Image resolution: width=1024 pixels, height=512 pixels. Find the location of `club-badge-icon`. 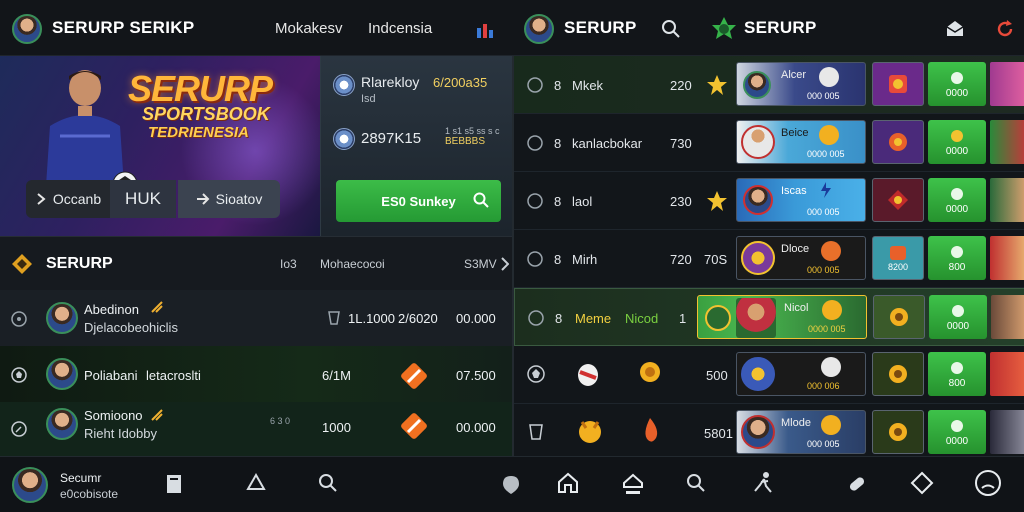

club-badge-icon is located at coordinates (758, 374).